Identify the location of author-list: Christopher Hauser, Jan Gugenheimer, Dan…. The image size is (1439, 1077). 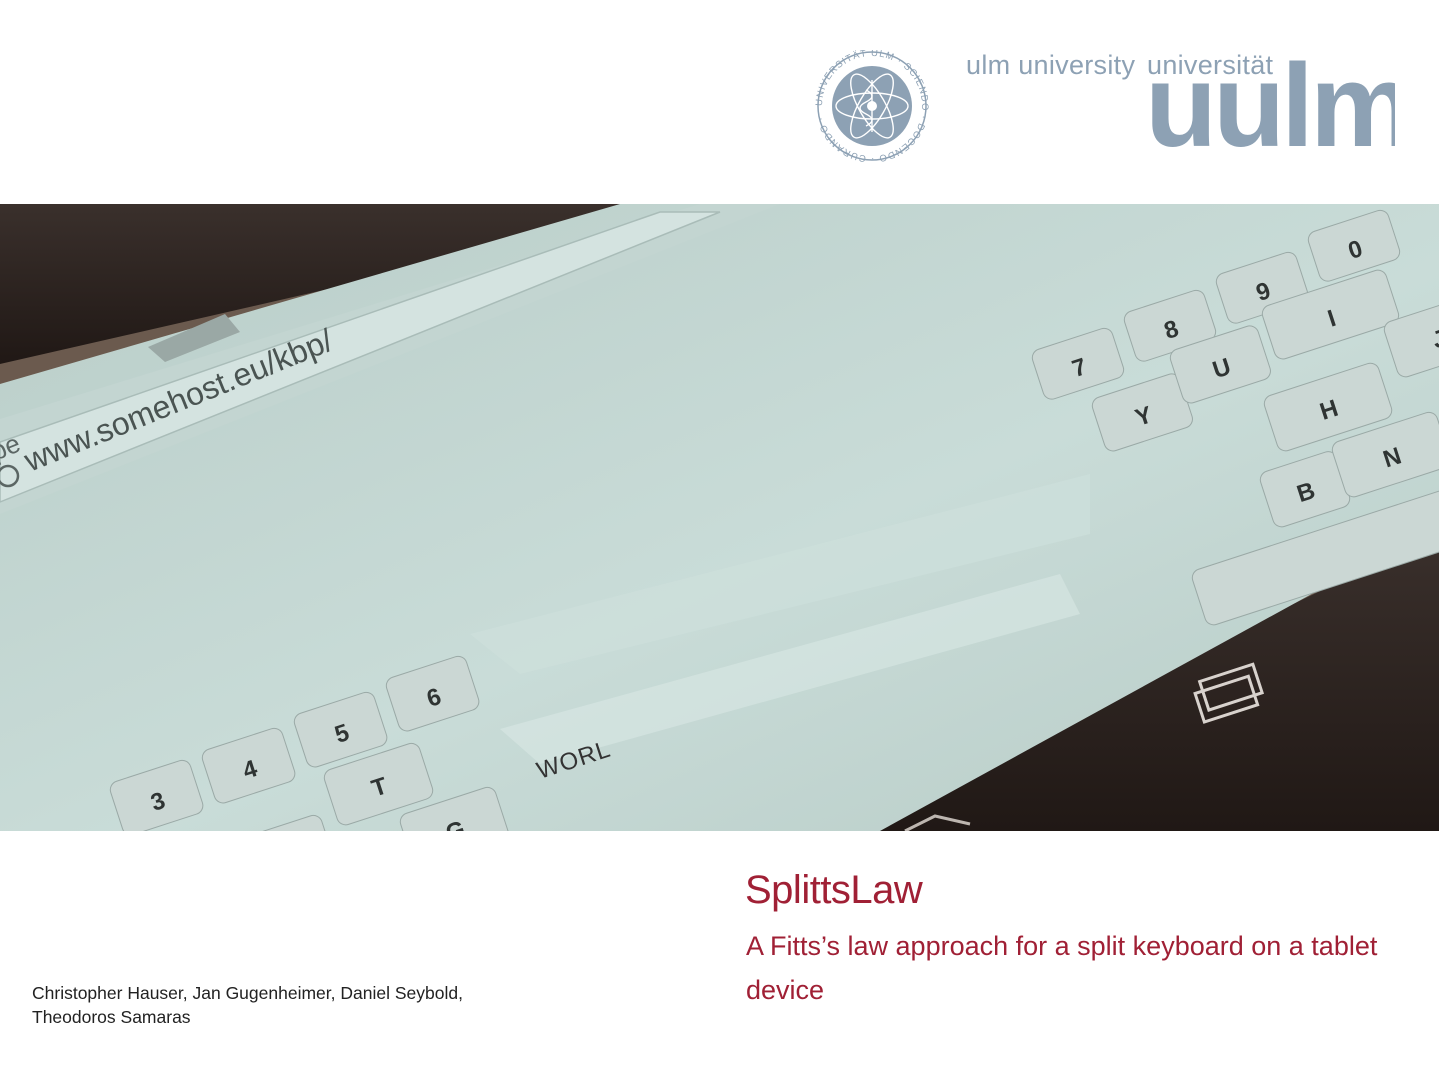
(247, 1005).